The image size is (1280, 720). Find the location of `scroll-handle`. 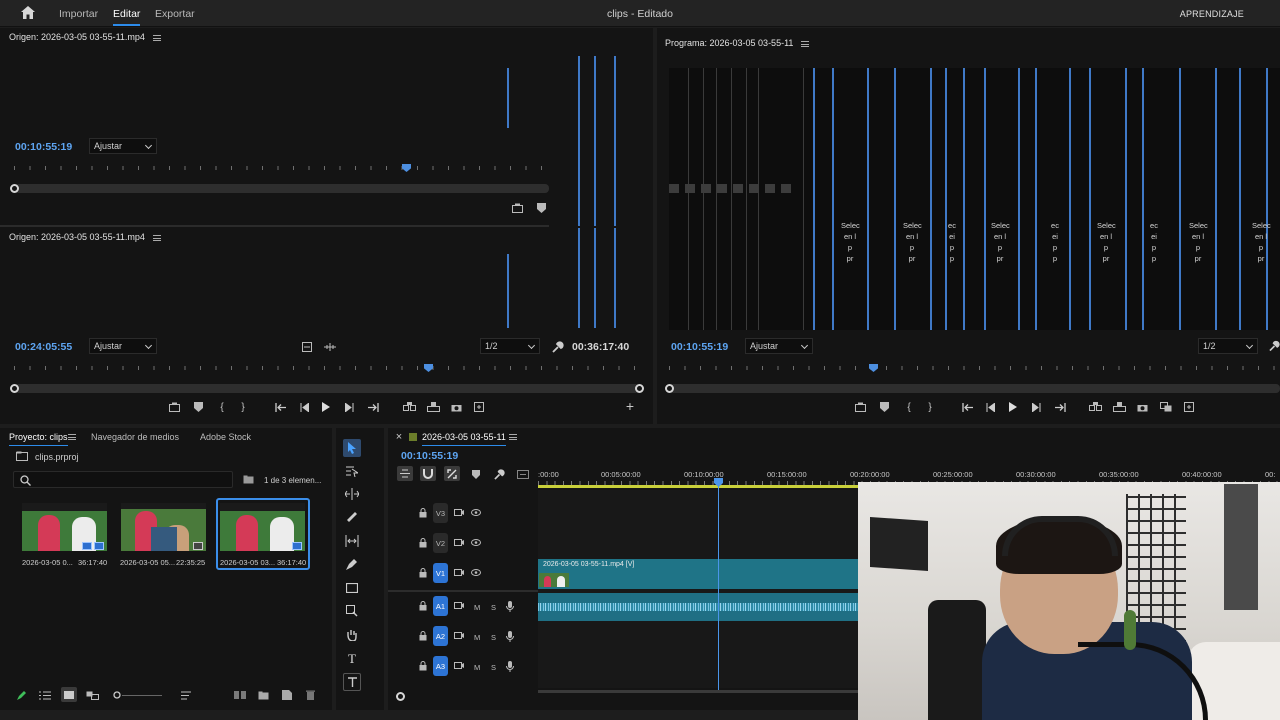

scroll-handle is located at coordinates (14, 188).